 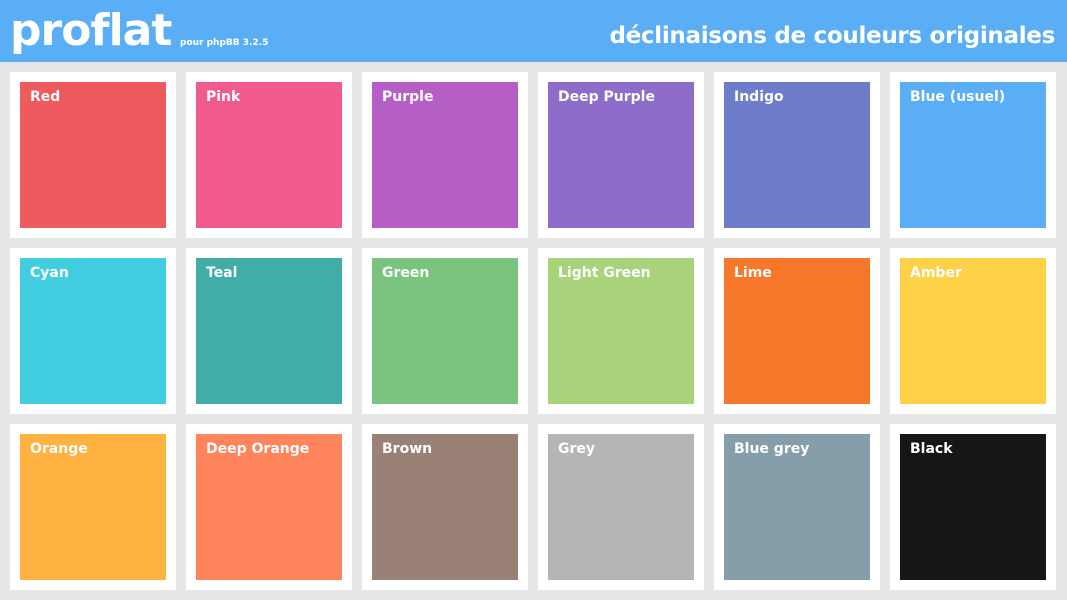 I want to click on color-swatch: Teal, so click(x=269, y=331).